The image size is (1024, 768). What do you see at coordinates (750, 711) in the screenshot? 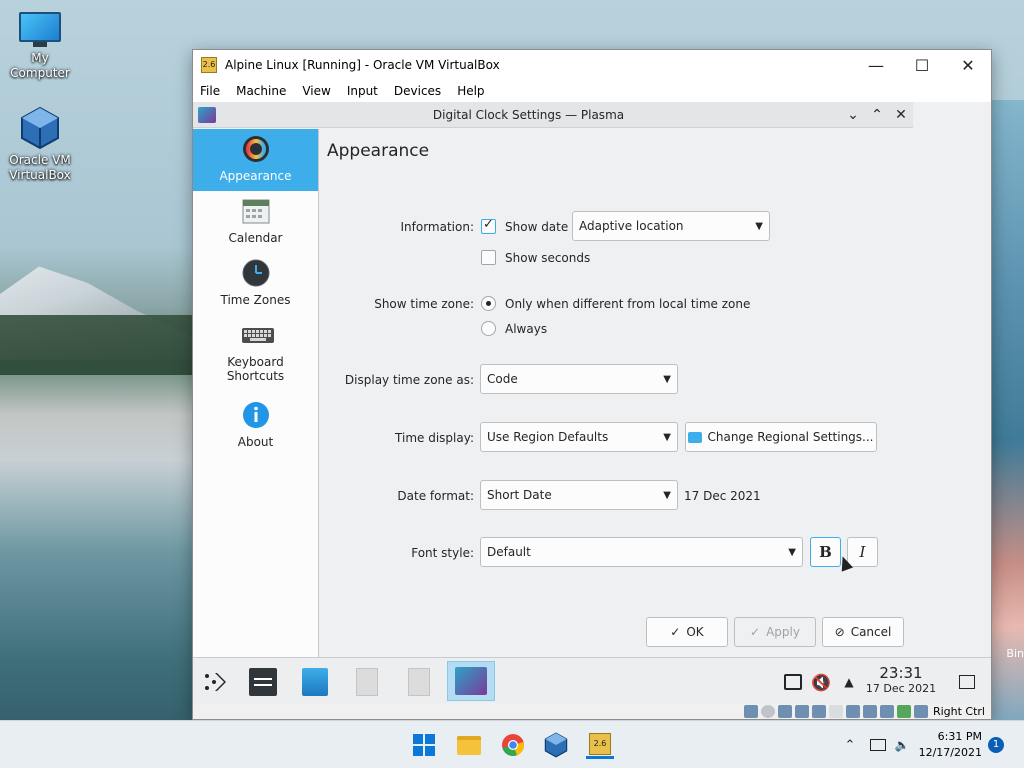
I see `hard-disk-icon` at bounding box center [750, 711].